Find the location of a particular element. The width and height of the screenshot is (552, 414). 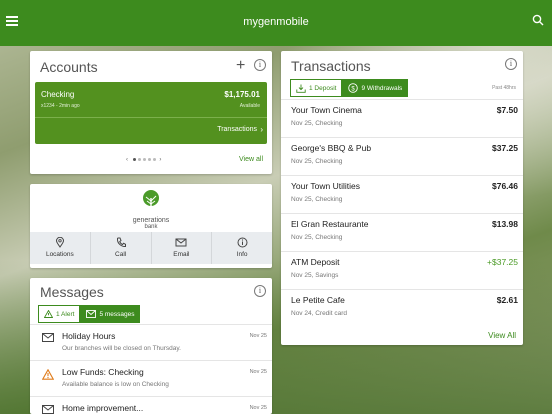

tree-logo-icon is located at coordinates (151, 200).